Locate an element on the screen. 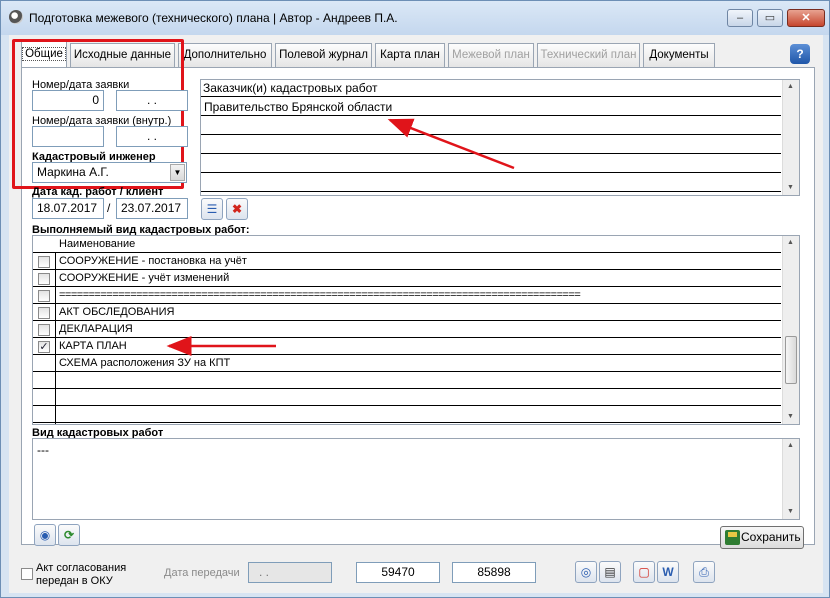 The width and height of the screenshot is (830, 598). work-date-input: 18.07.2017 is located at coordinates (68, 208).